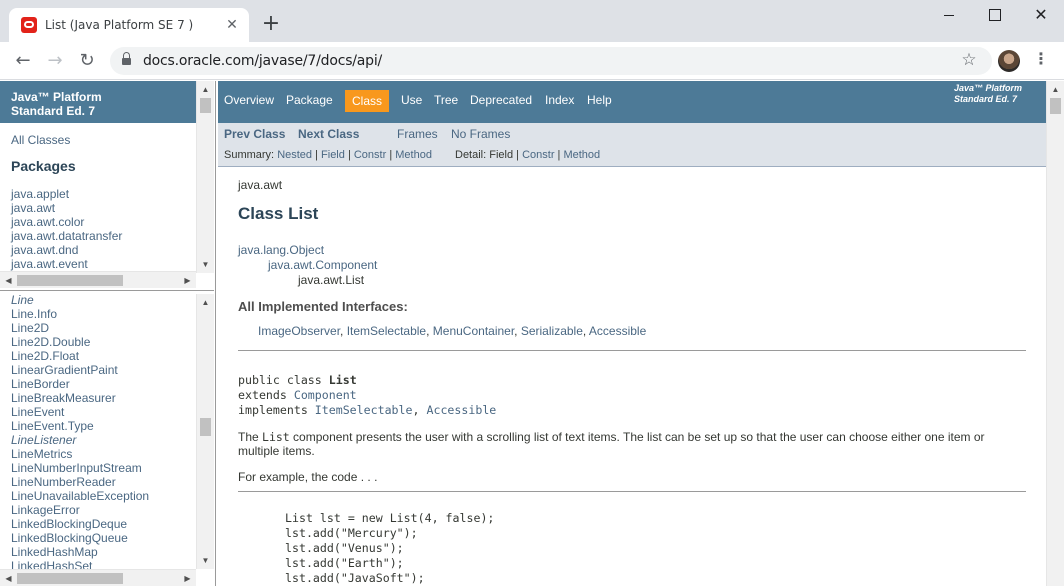  Describe the element at coordinates (80, 342) in the screenshot. I see `class-link: Line2D.Double` at that location.